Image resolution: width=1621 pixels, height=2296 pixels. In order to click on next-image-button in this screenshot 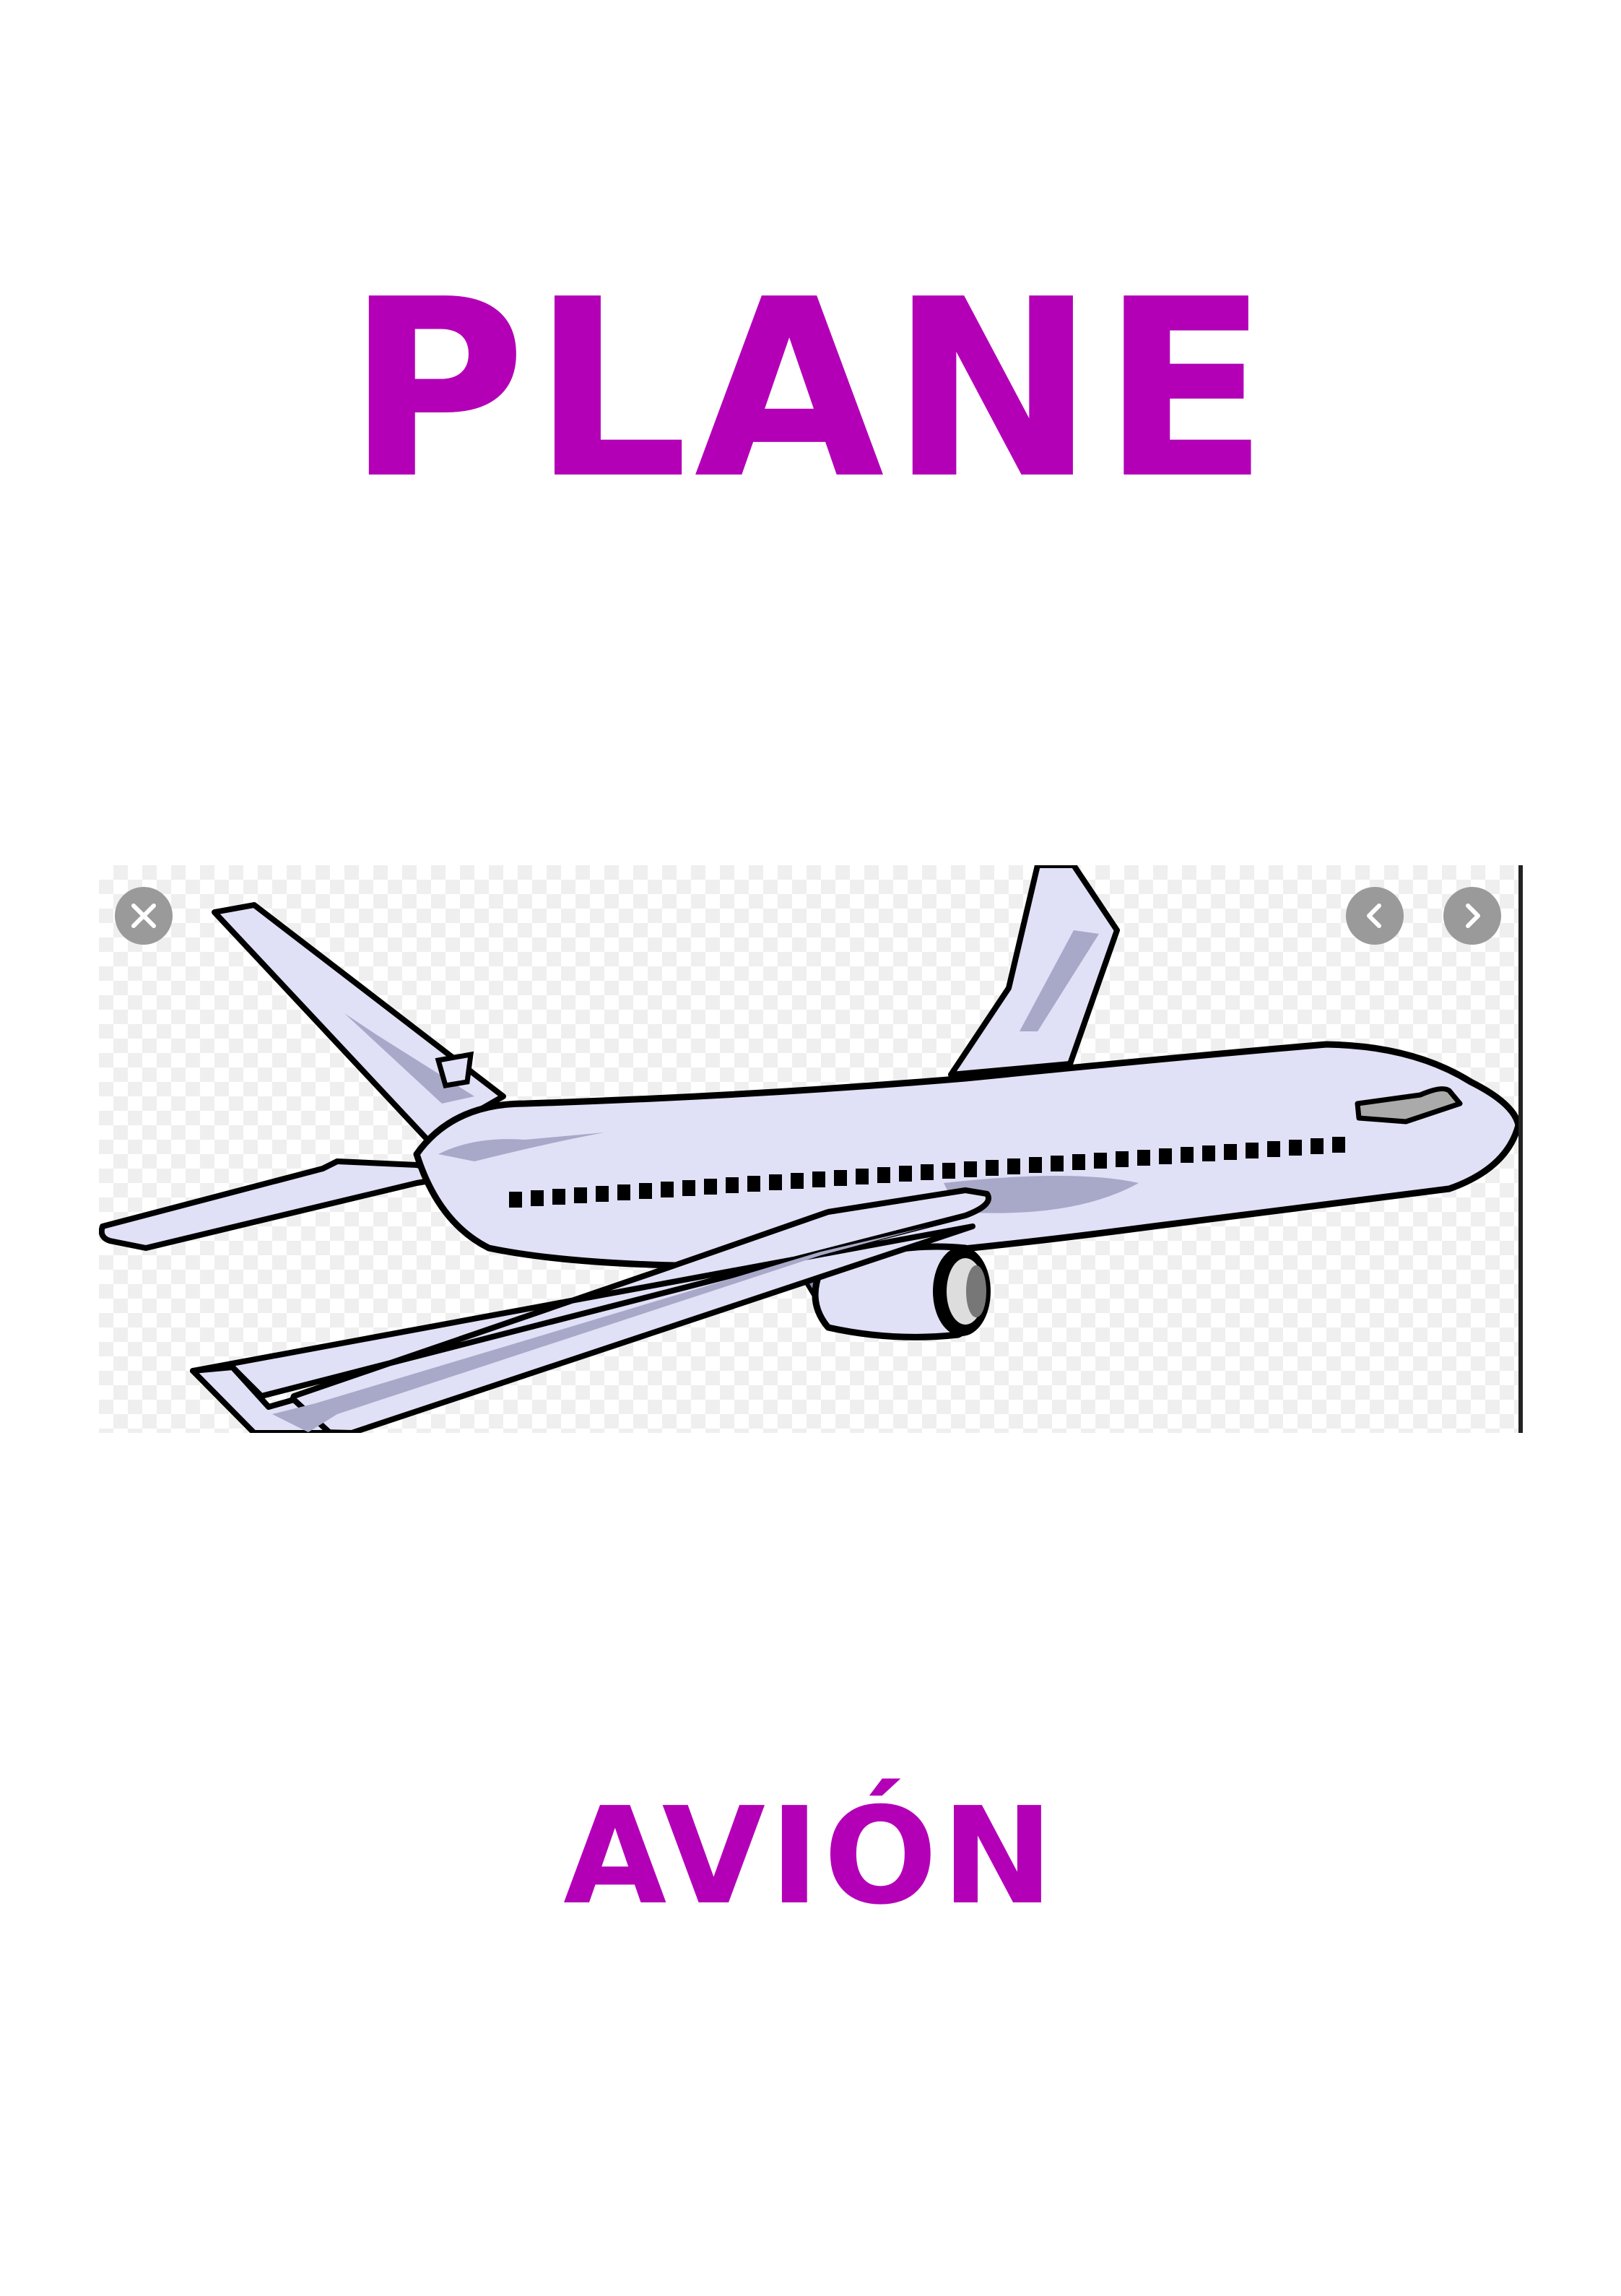, I will do `click(1472, 916)`.